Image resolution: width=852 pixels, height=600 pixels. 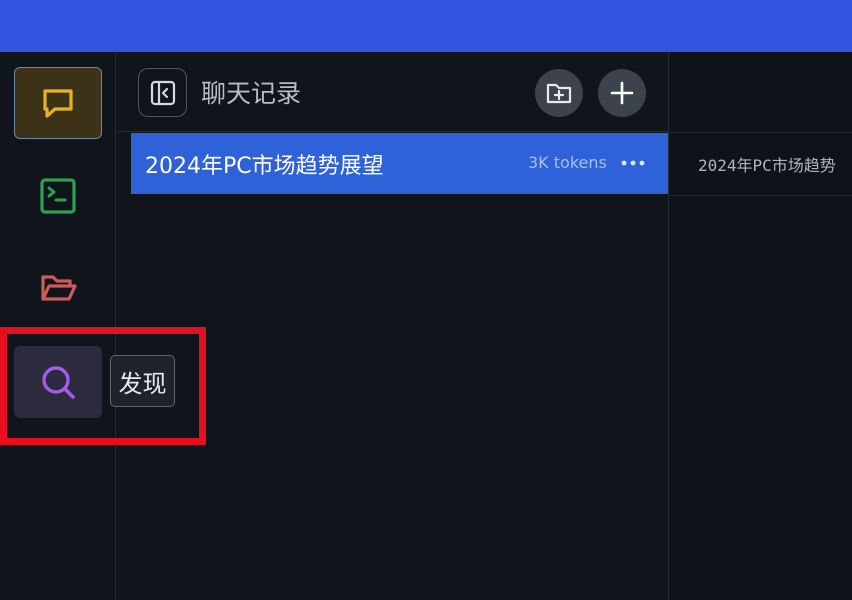 I want to click on chat-item-more-button, so click(x=633, y=163).